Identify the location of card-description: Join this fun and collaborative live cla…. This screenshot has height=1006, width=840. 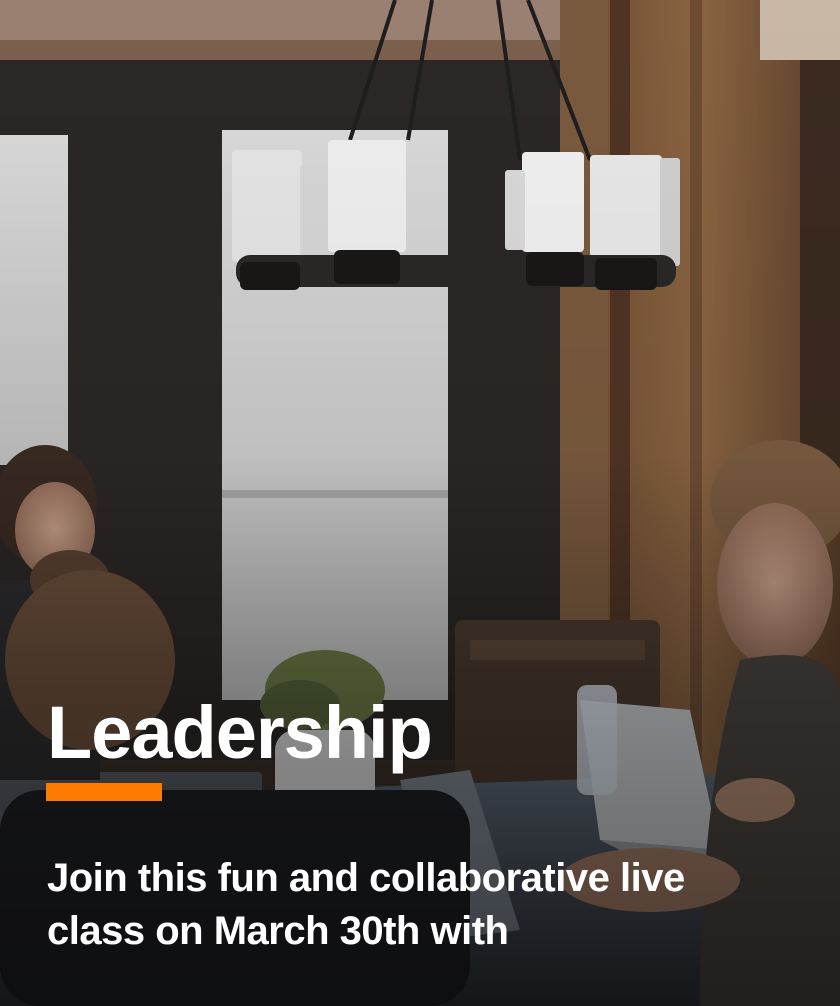
(366, 904).